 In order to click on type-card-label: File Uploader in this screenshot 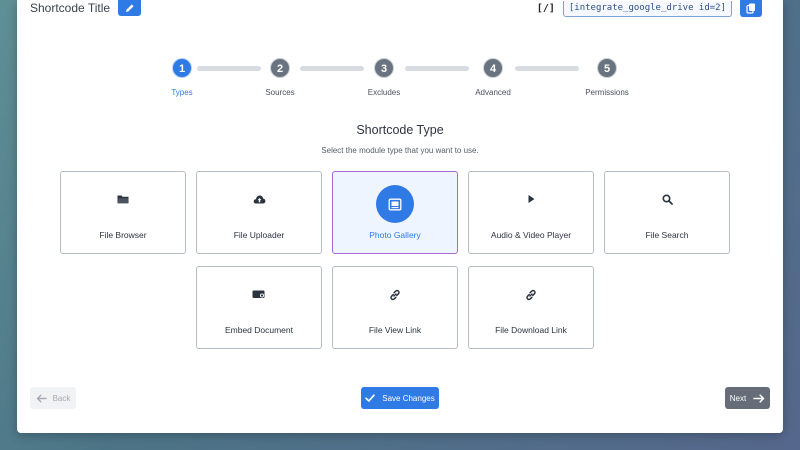, I will do `click(259, 235)`.